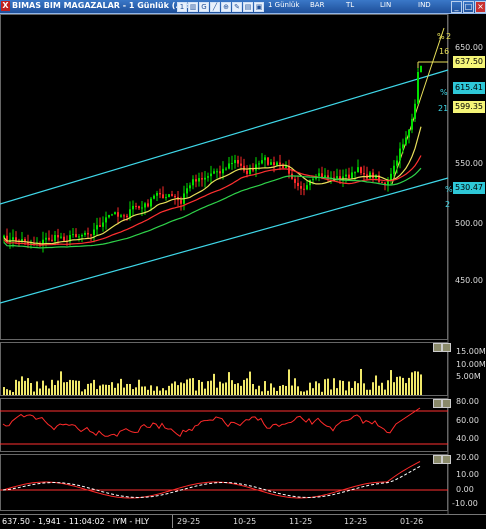  Describe the element at coordinates (5, 6) in the screenshot. I see `app-icon: X` at that location.